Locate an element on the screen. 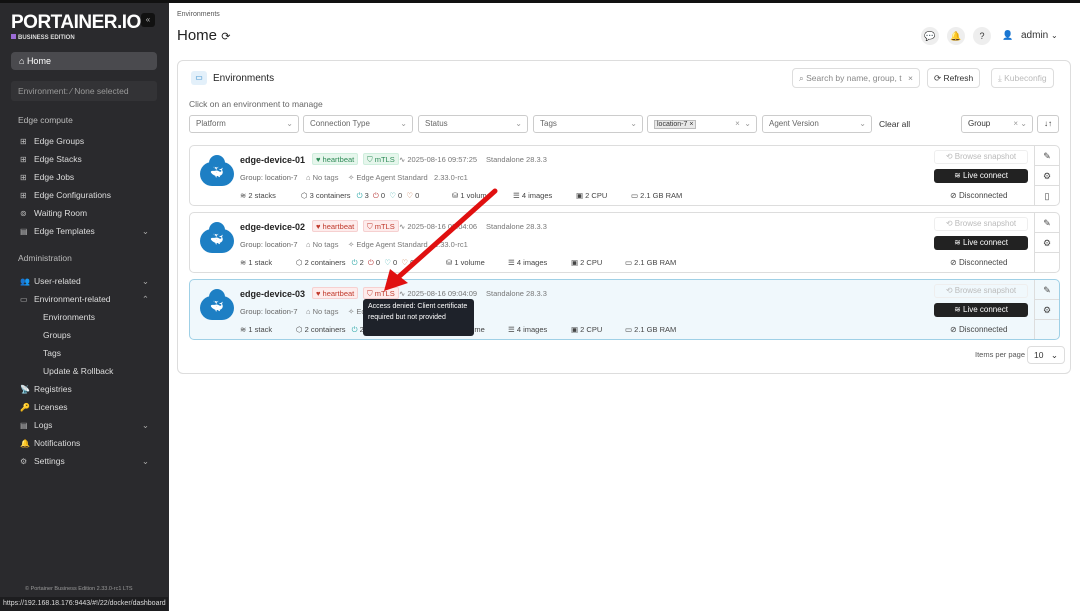 The height and width of the screenshot is (611, 1080). menu-icon: ⚙ is located at coordinates (24, 461).